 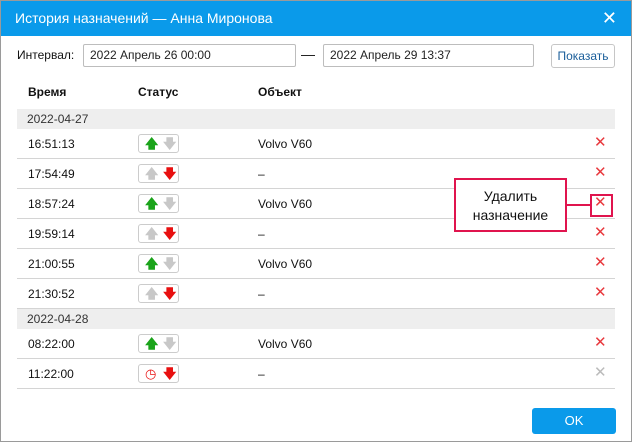 What do you see at coordinates (574, 421) in the screenshot?
I see `ok-button: OK` at bounding box center [574, 421].